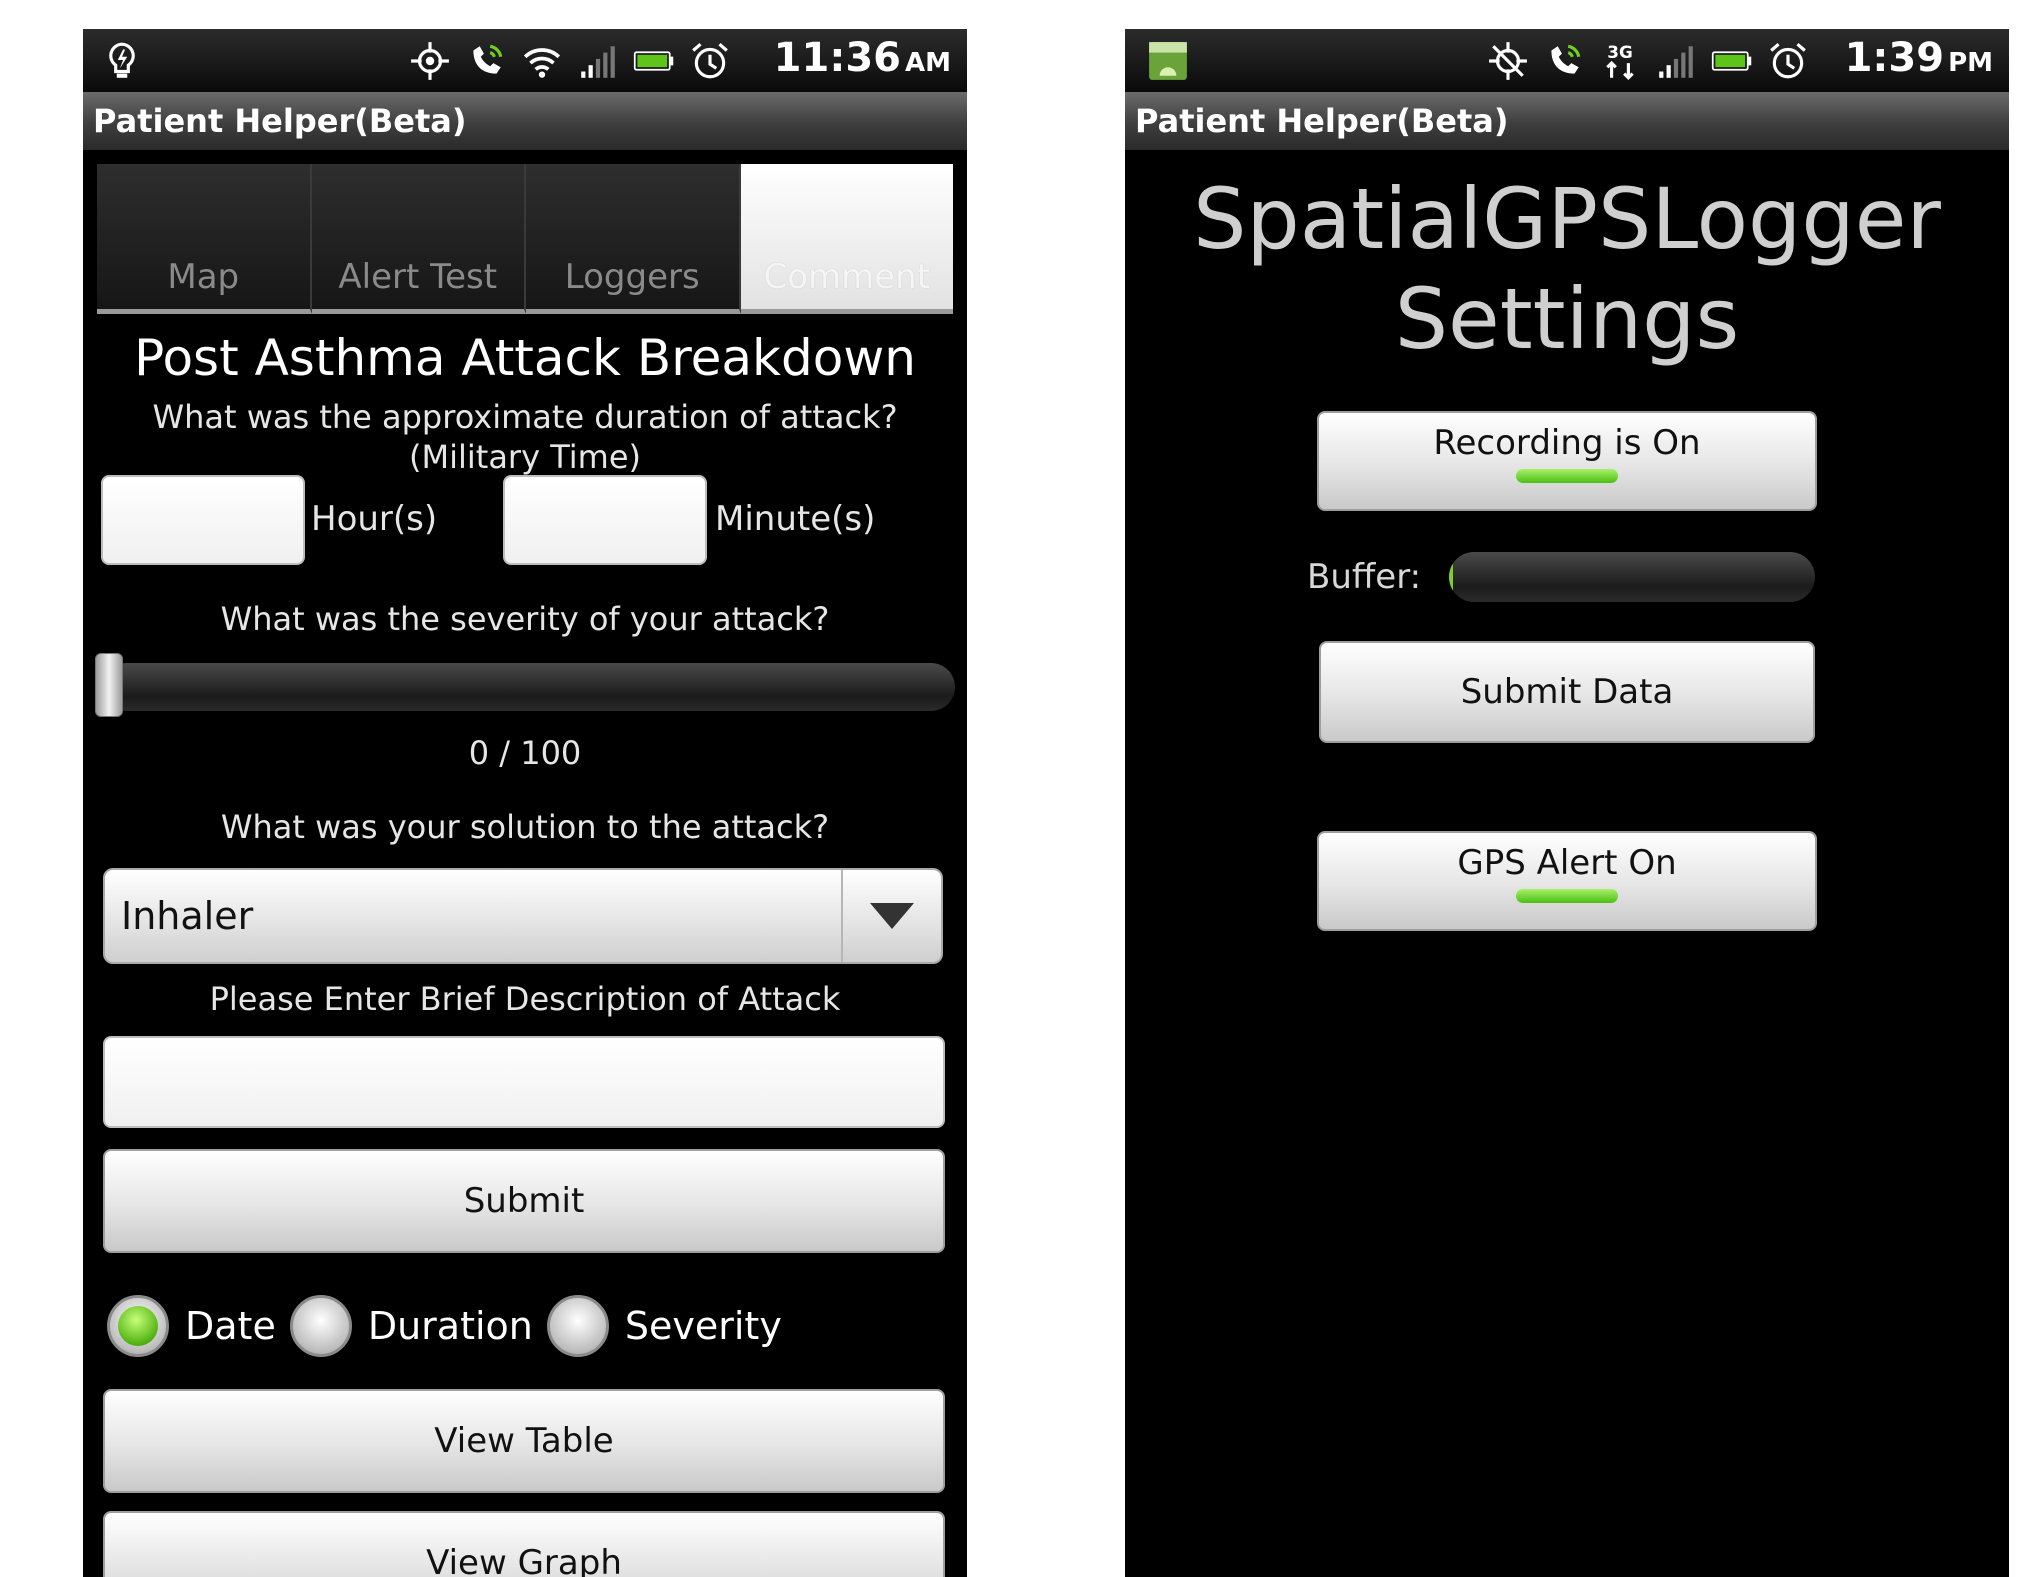 The image size is (2037, 1577). I want to click on gps-icon, so click(430, 61).